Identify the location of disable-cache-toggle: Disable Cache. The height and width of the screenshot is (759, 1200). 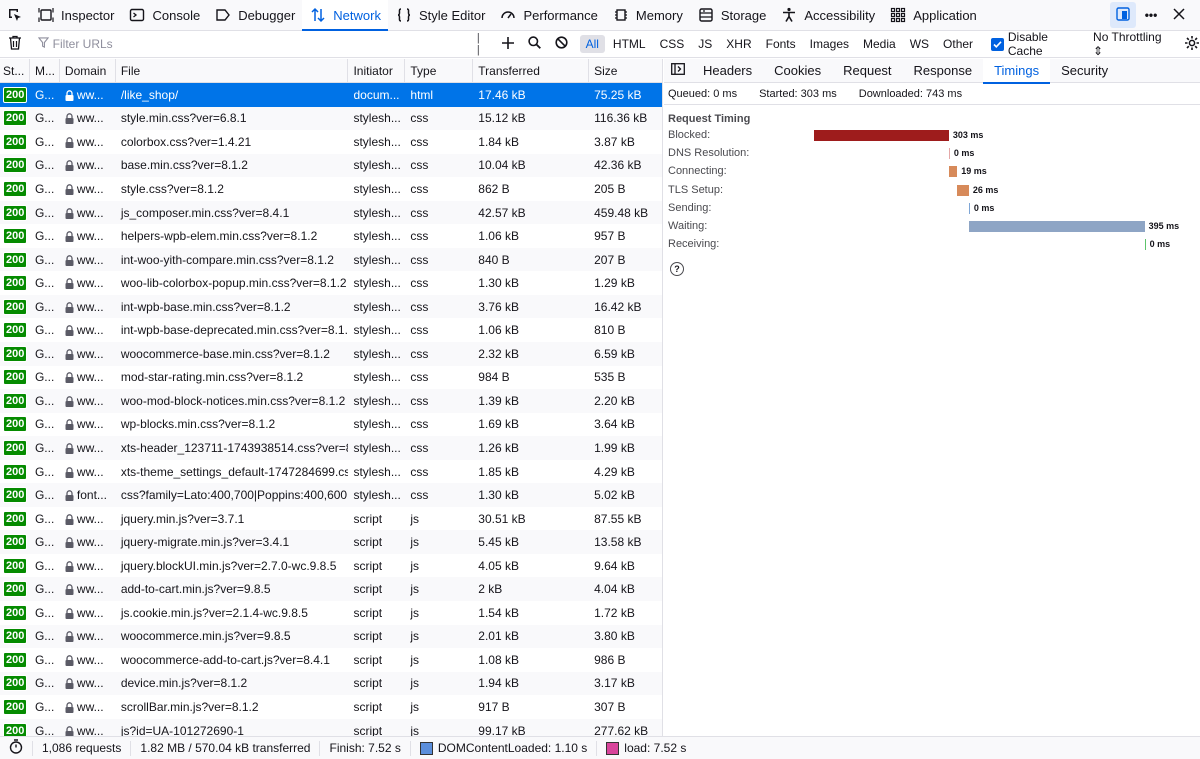
(1038, 44).